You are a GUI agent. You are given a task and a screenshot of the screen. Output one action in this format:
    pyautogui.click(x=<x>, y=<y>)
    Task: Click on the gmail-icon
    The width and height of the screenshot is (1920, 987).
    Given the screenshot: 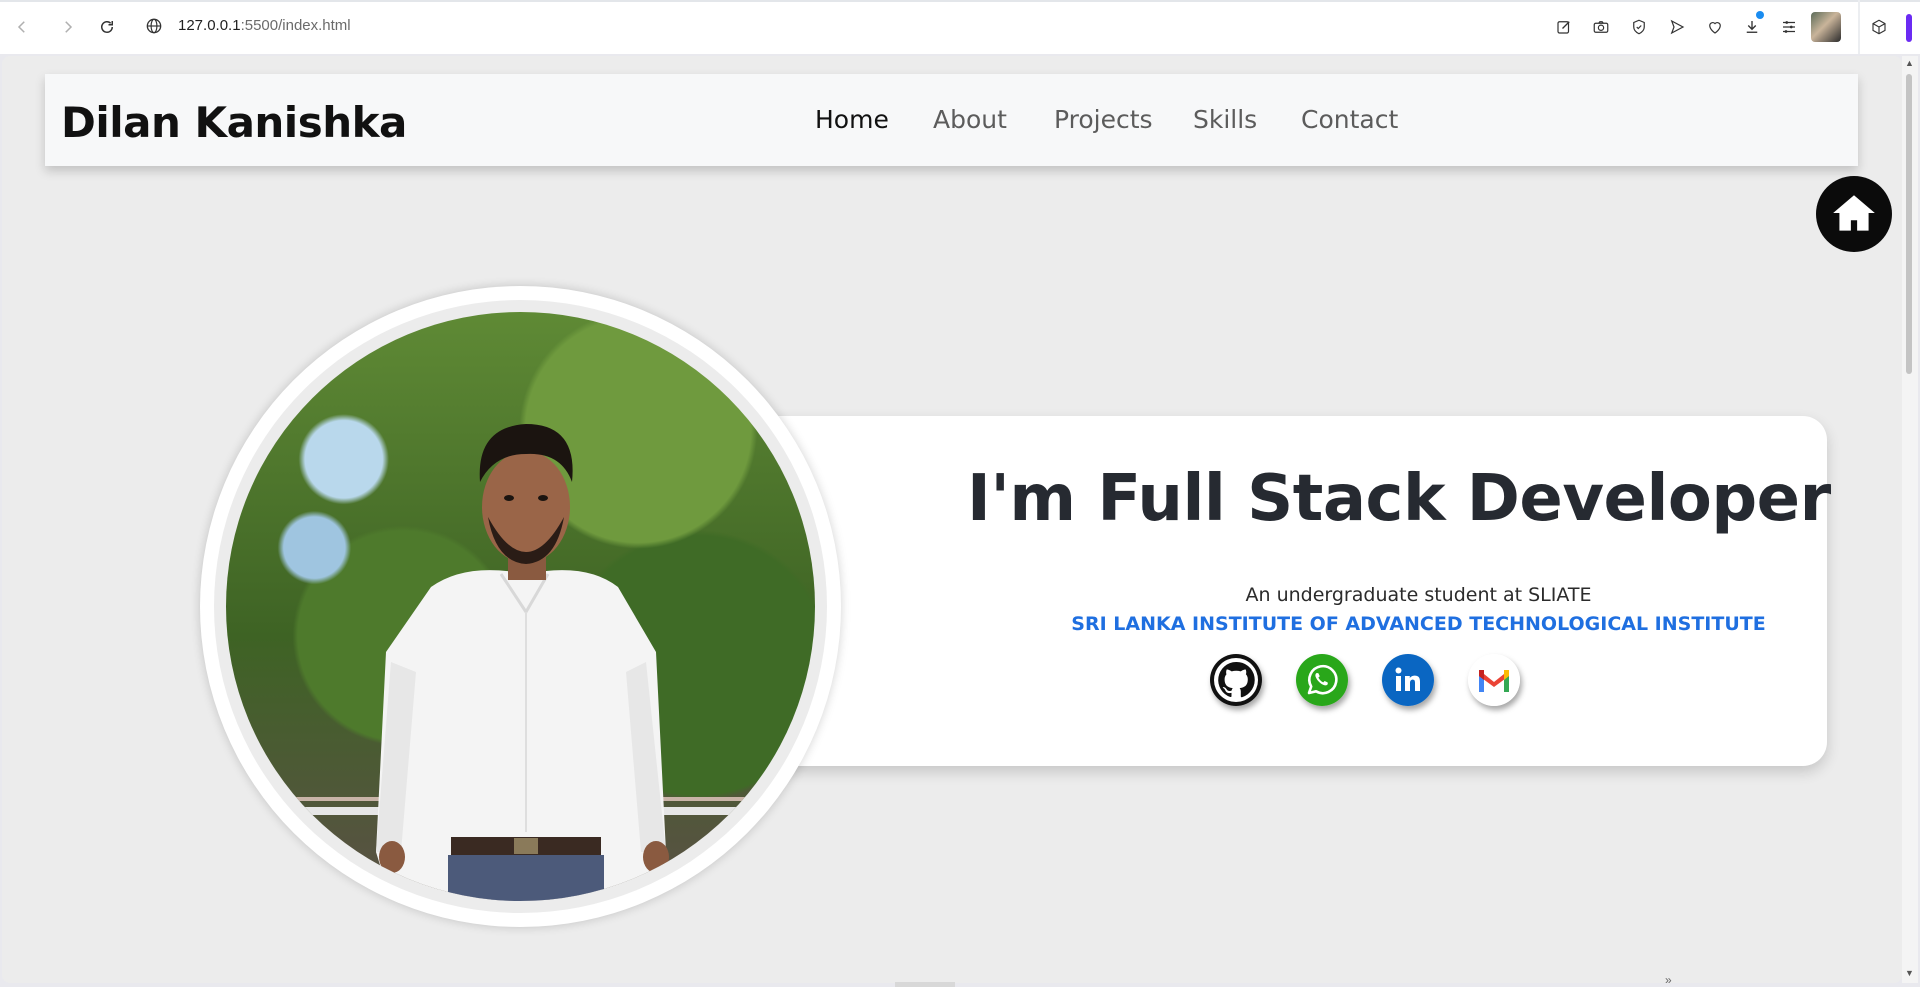 What is the action you would take?
    pyautogui.click(x=1494, y=680)
    